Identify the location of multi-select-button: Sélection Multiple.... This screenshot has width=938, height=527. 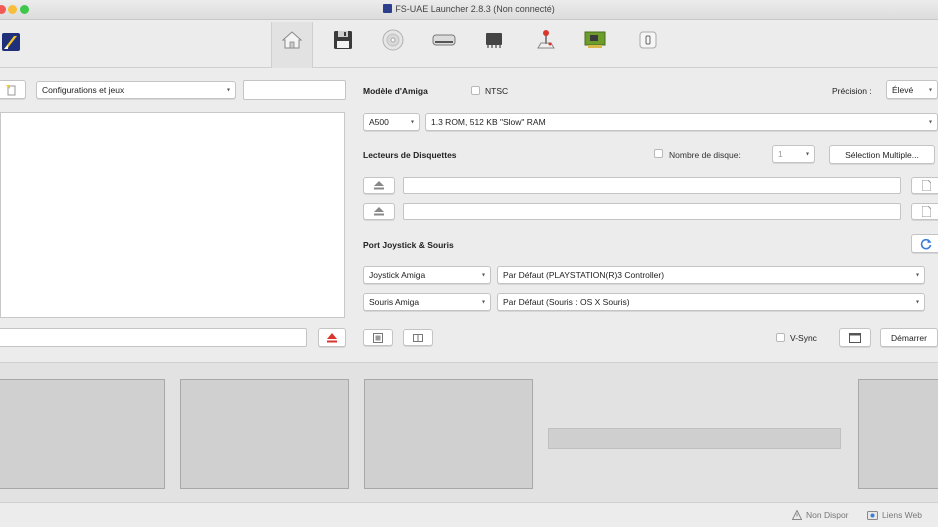
(882, 154).